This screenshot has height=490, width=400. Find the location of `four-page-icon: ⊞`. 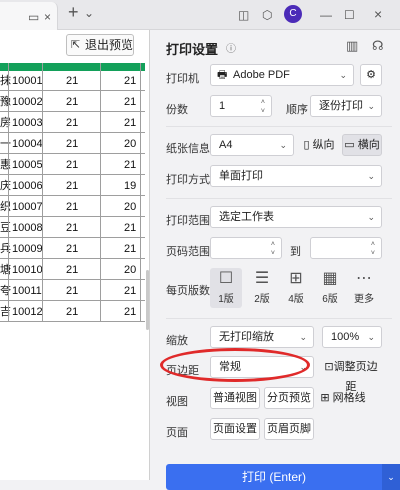

four-page-icon: ⊞ is located at coordinates (296, 278).